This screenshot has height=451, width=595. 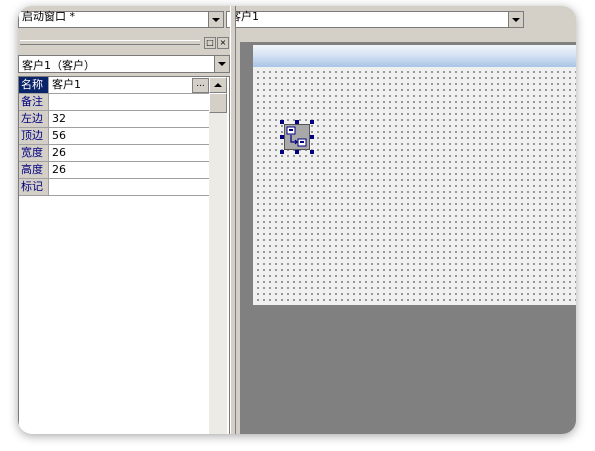 I want to click on property-row: 顶边 56, so click(x=114, y=136).